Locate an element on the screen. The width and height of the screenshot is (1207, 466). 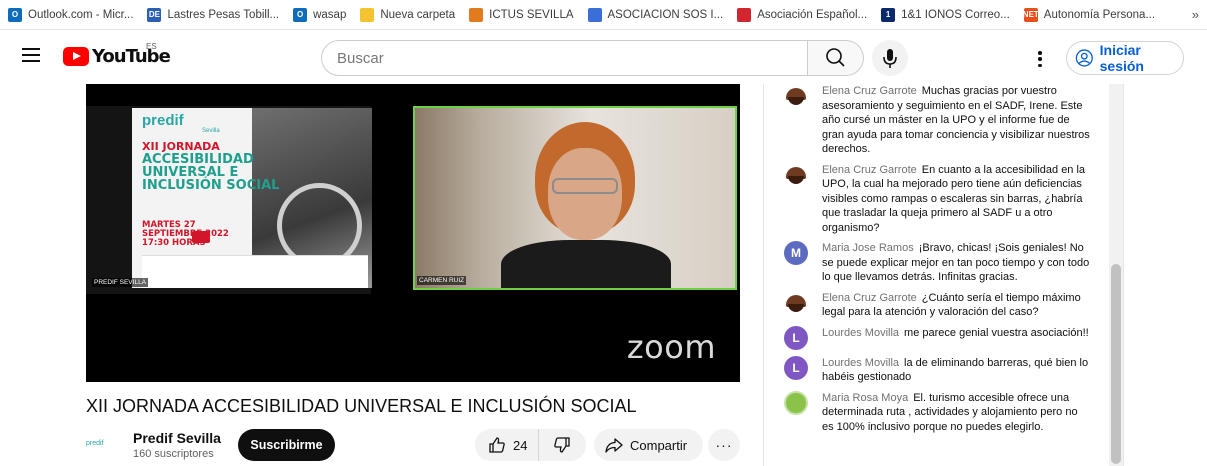
thumbs-down-icon is located at coordinates (562, 445).